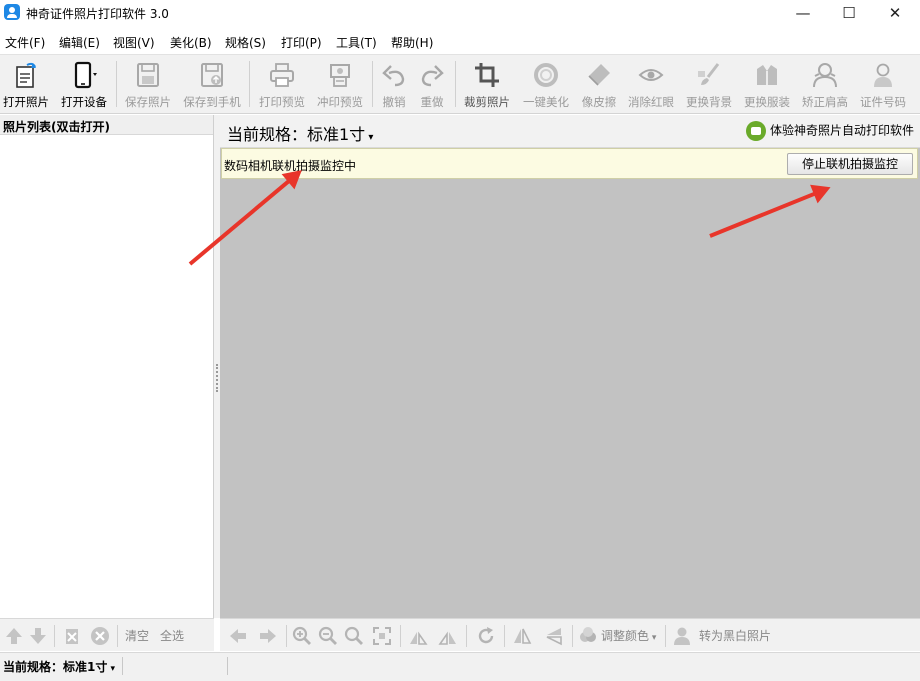 The image size is (920, 681). I want to click on remove-redeye-button: 消除红眼, so click(651, 84).